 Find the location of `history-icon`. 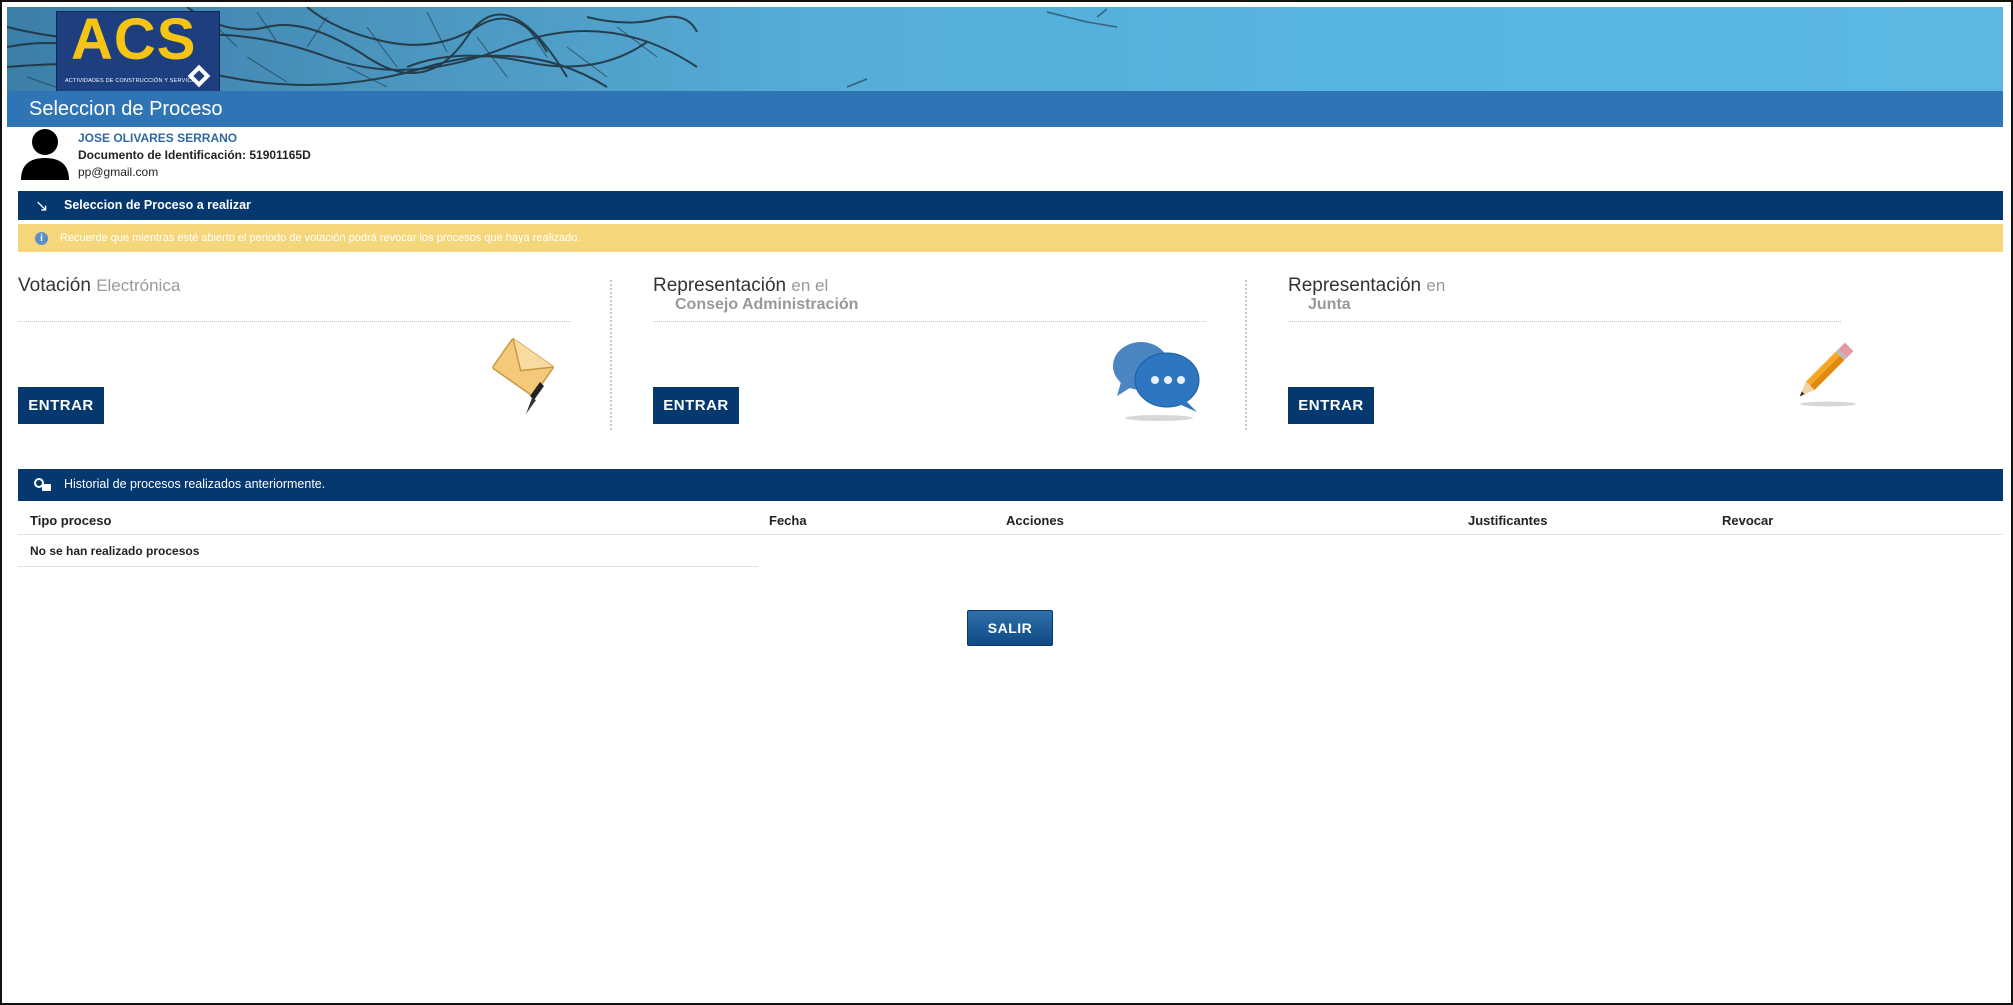

history-icon is located at coordinates (42, 484).